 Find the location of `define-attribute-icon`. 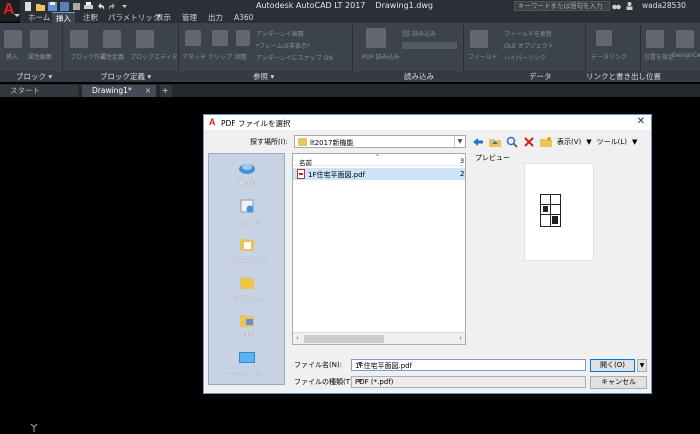

define-attribute-icon is located at coordinates (112, 39).